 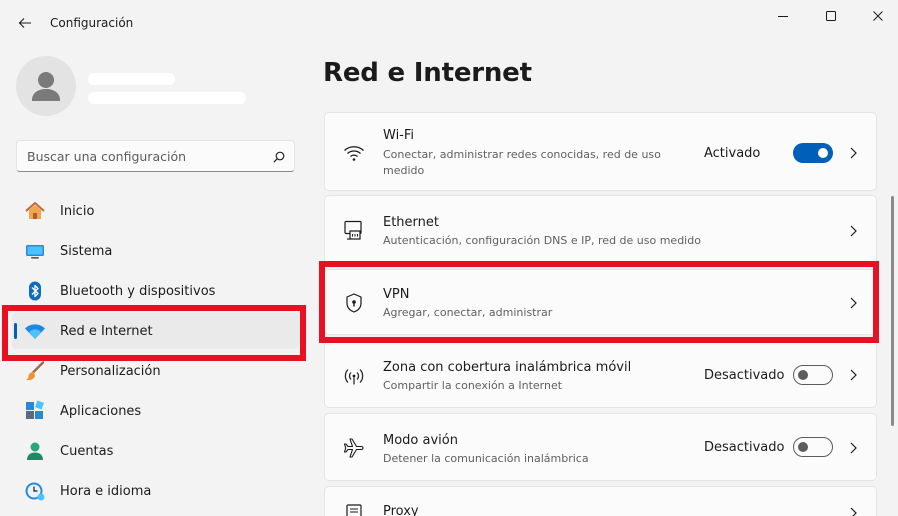 I want to click on back-arrow-icon, so click(x=24, y=23).